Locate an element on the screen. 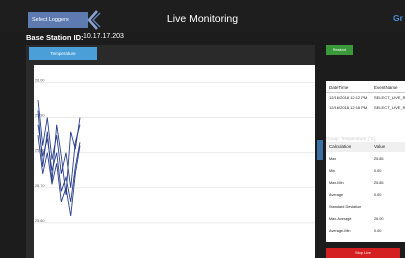  calc-name: Average-Min is located at coordinates (340, 231).